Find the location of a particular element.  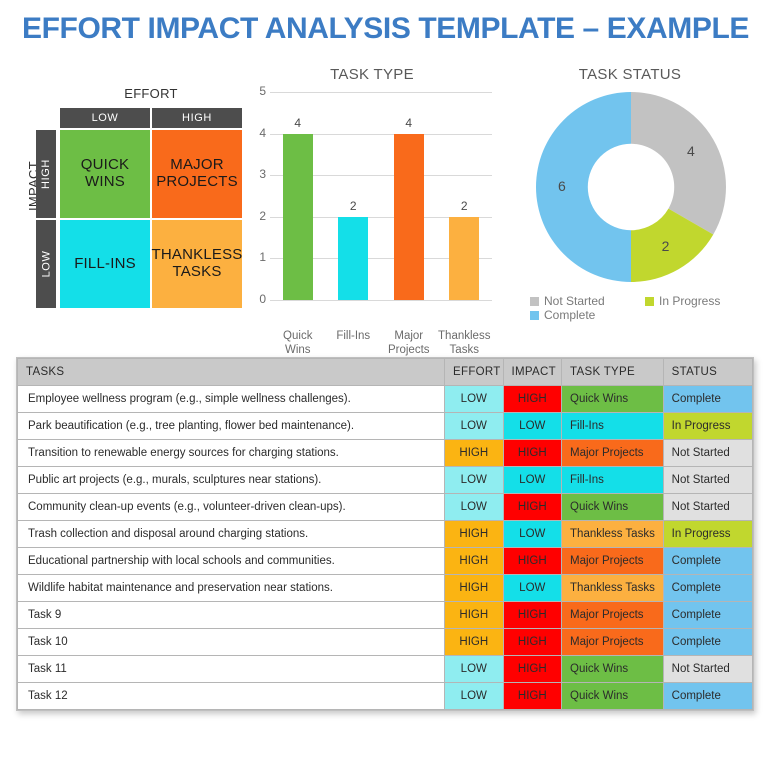

matrix-quadrant-major-projects: MAJOR PROJECTS is located at coordinates (197, 174).